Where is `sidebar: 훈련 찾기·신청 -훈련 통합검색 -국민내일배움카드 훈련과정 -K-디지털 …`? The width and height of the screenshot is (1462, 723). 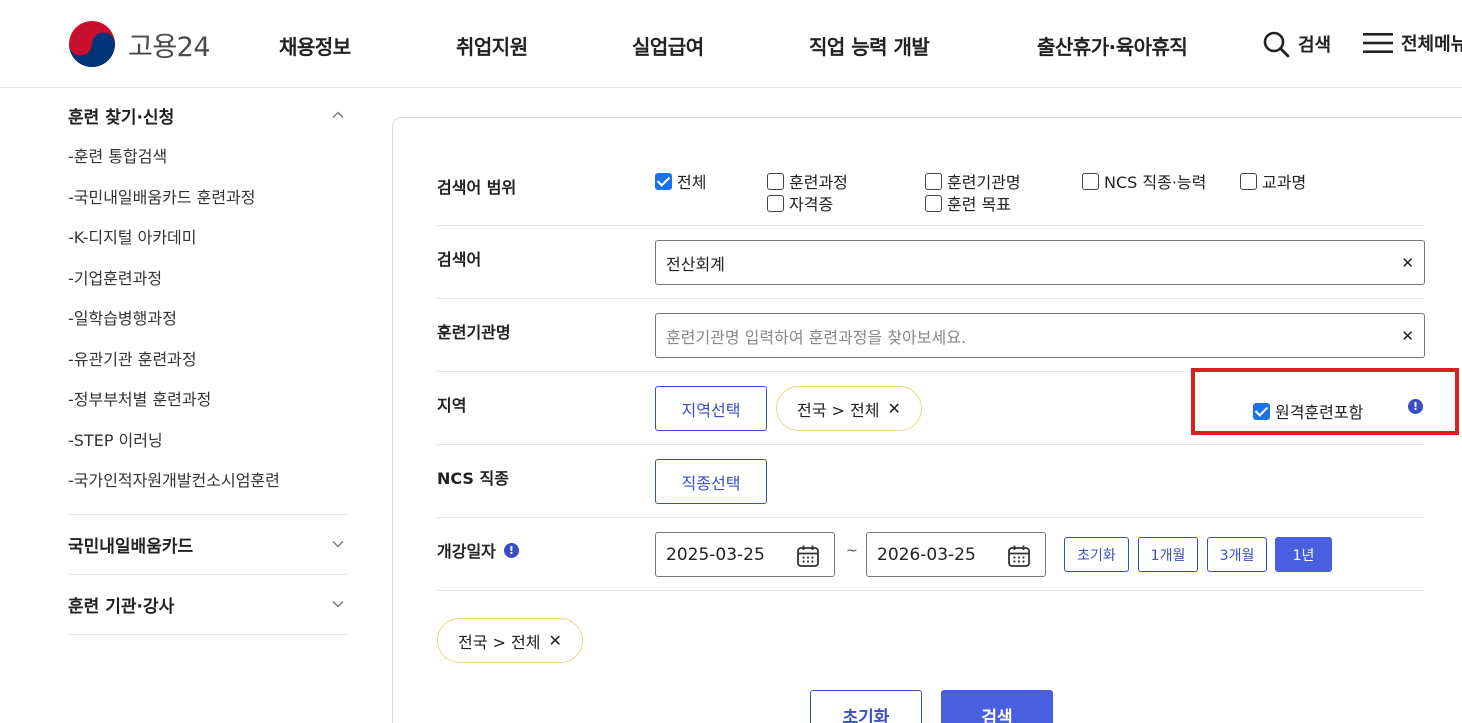
sidebar: 훈련 찾기·신청 -훈련 통합검색 -국민내일배움카드 훈련과정 -K-디지털 … is located at coordinates (208, 361).